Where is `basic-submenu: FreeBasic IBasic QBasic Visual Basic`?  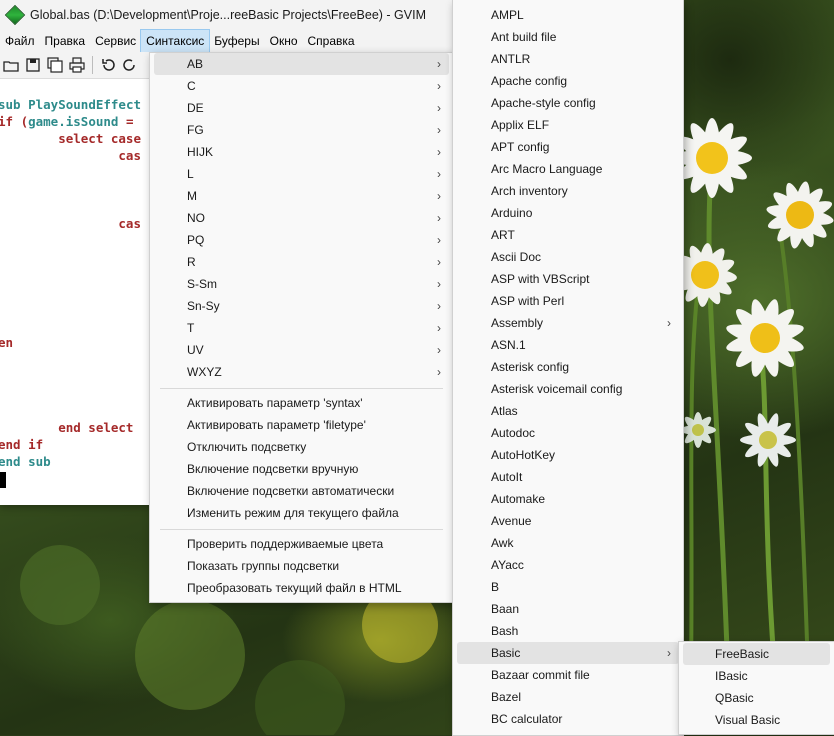
basic-submenu: FreeBasic IBasic QBasic Visual Basic is located at coordinates (756, 688).